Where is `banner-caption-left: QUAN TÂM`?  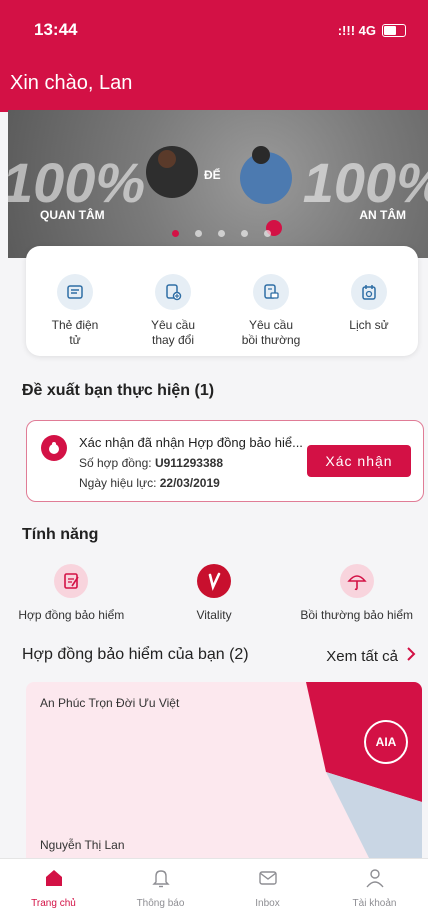 banner-caption-left: QUAN TÂM is located at coordinates (72, 215).